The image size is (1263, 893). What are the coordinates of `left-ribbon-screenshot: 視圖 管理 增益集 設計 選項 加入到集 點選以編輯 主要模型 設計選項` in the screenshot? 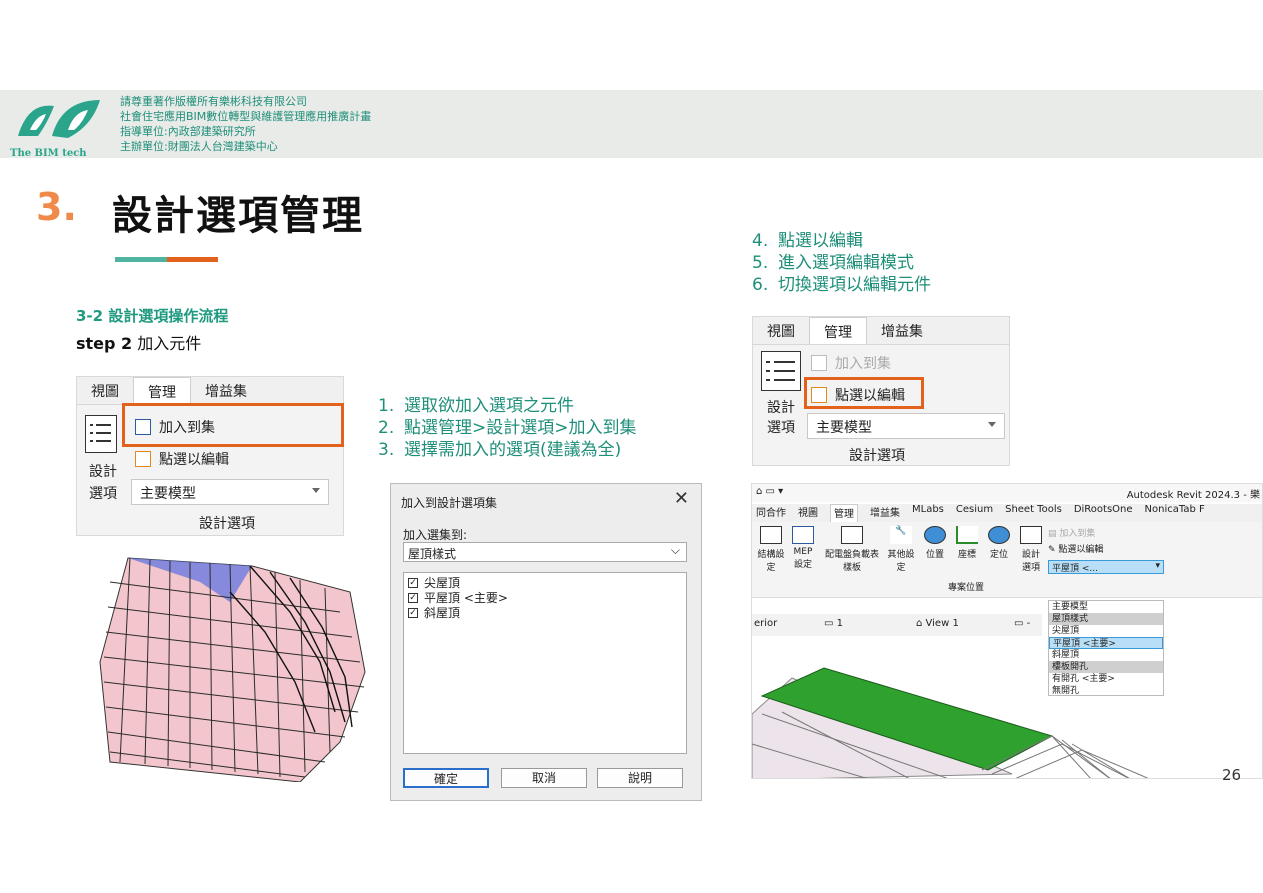 It's located at (210, 456).